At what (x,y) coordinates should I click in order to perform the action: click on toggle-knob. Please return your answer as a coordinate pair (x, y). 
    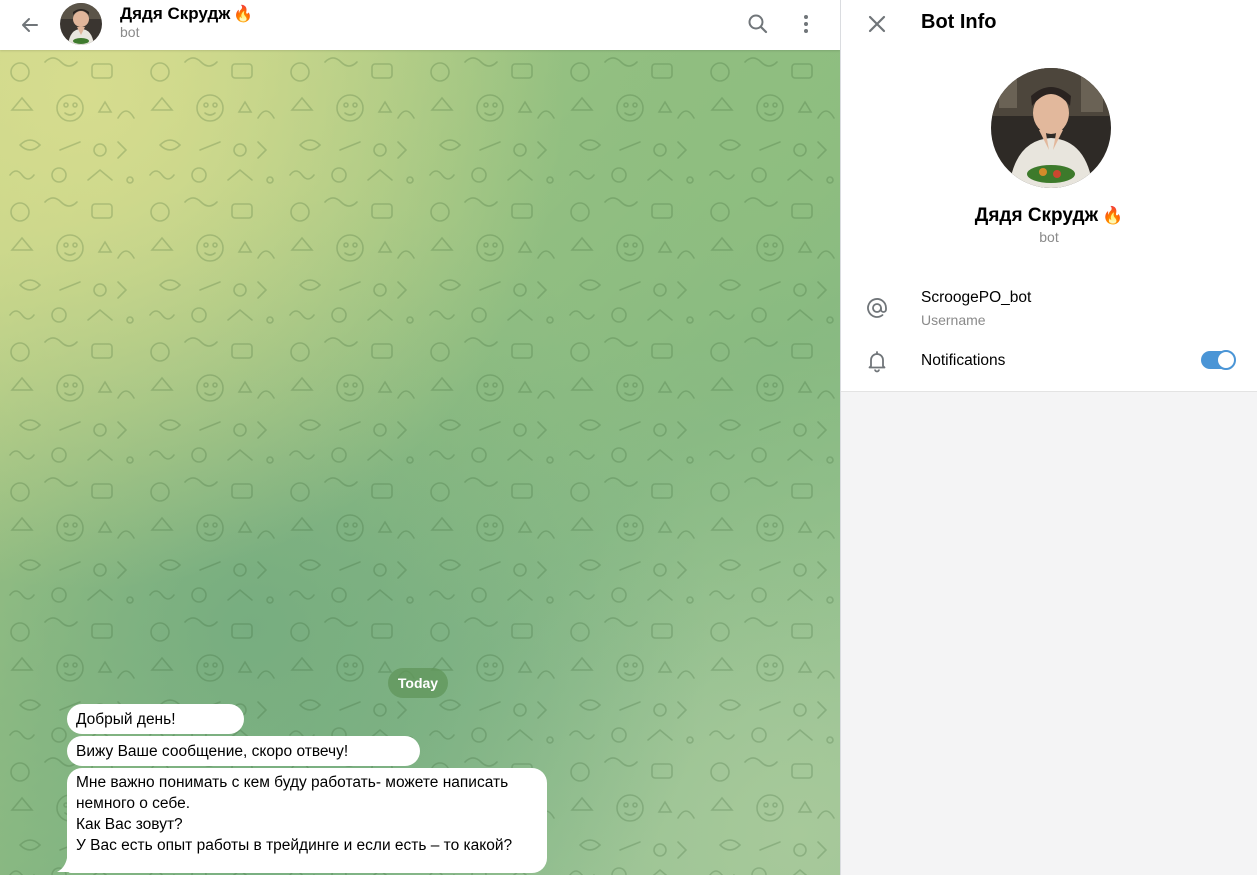
    Looking at the image, I should click on (1226, 360).